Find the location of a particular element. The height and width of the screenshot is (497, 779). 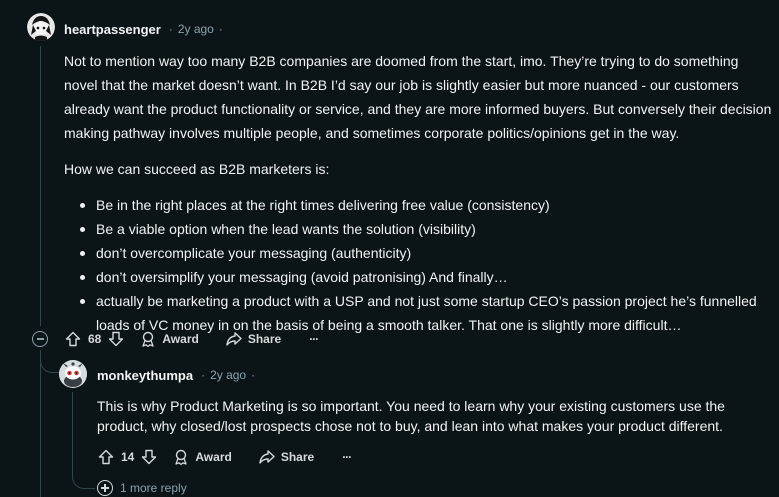

thread-line-reply is located at coordinates (40, 423).